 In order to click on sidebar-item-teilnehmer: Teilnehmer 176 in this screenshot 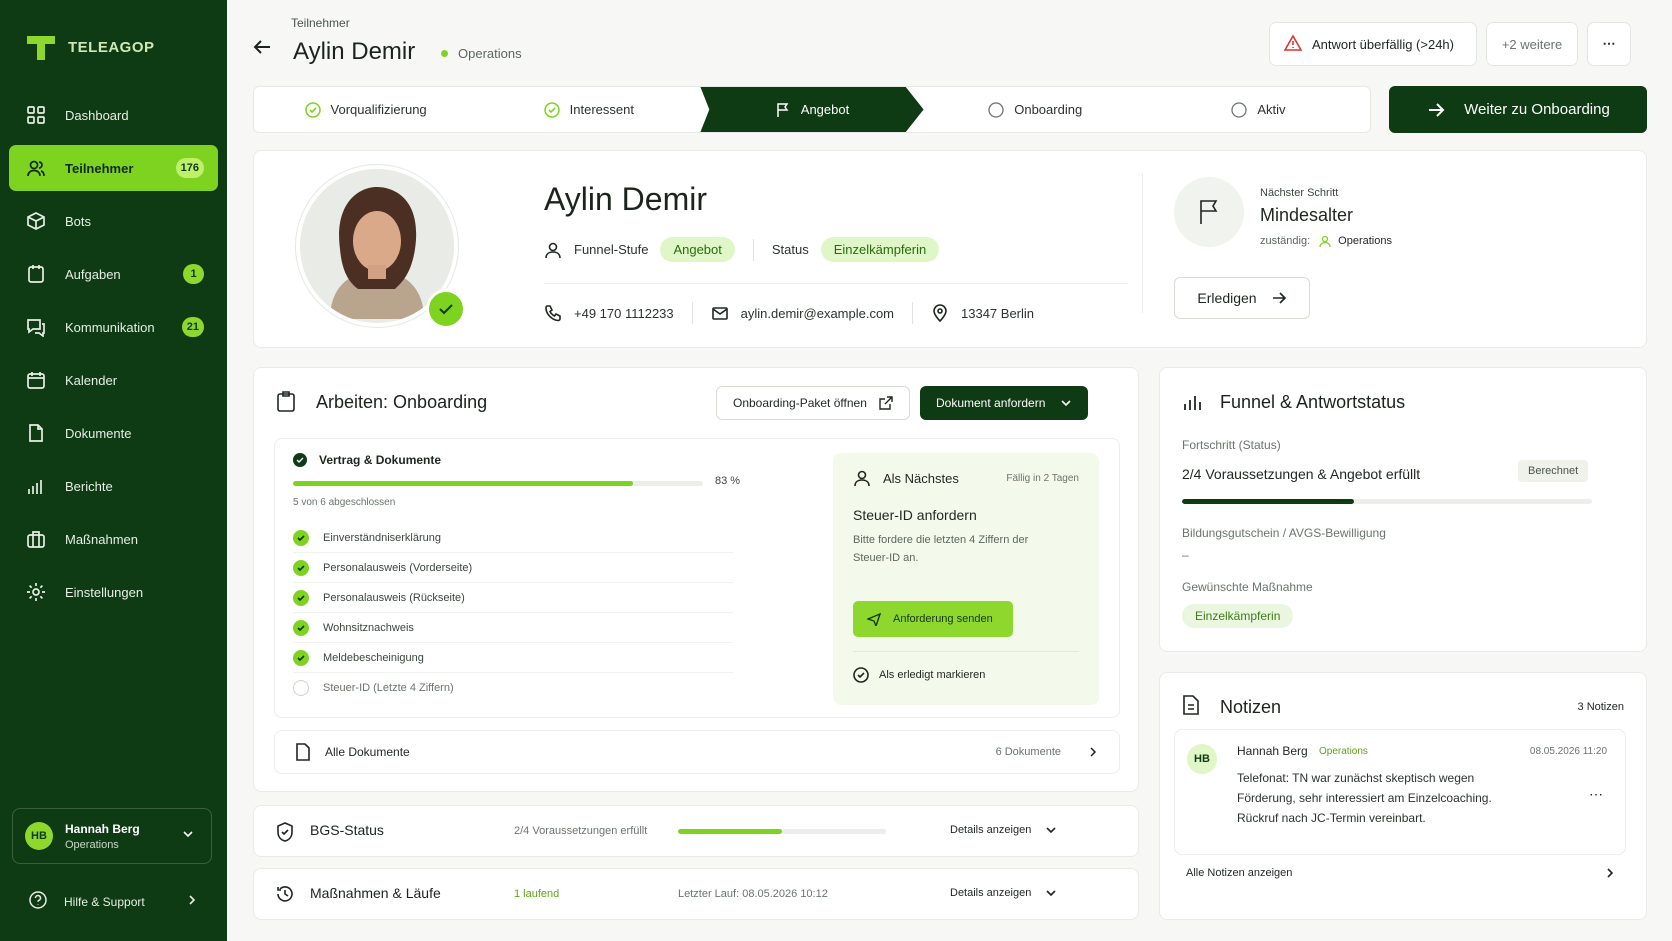, I will do `click(113, 168)`.